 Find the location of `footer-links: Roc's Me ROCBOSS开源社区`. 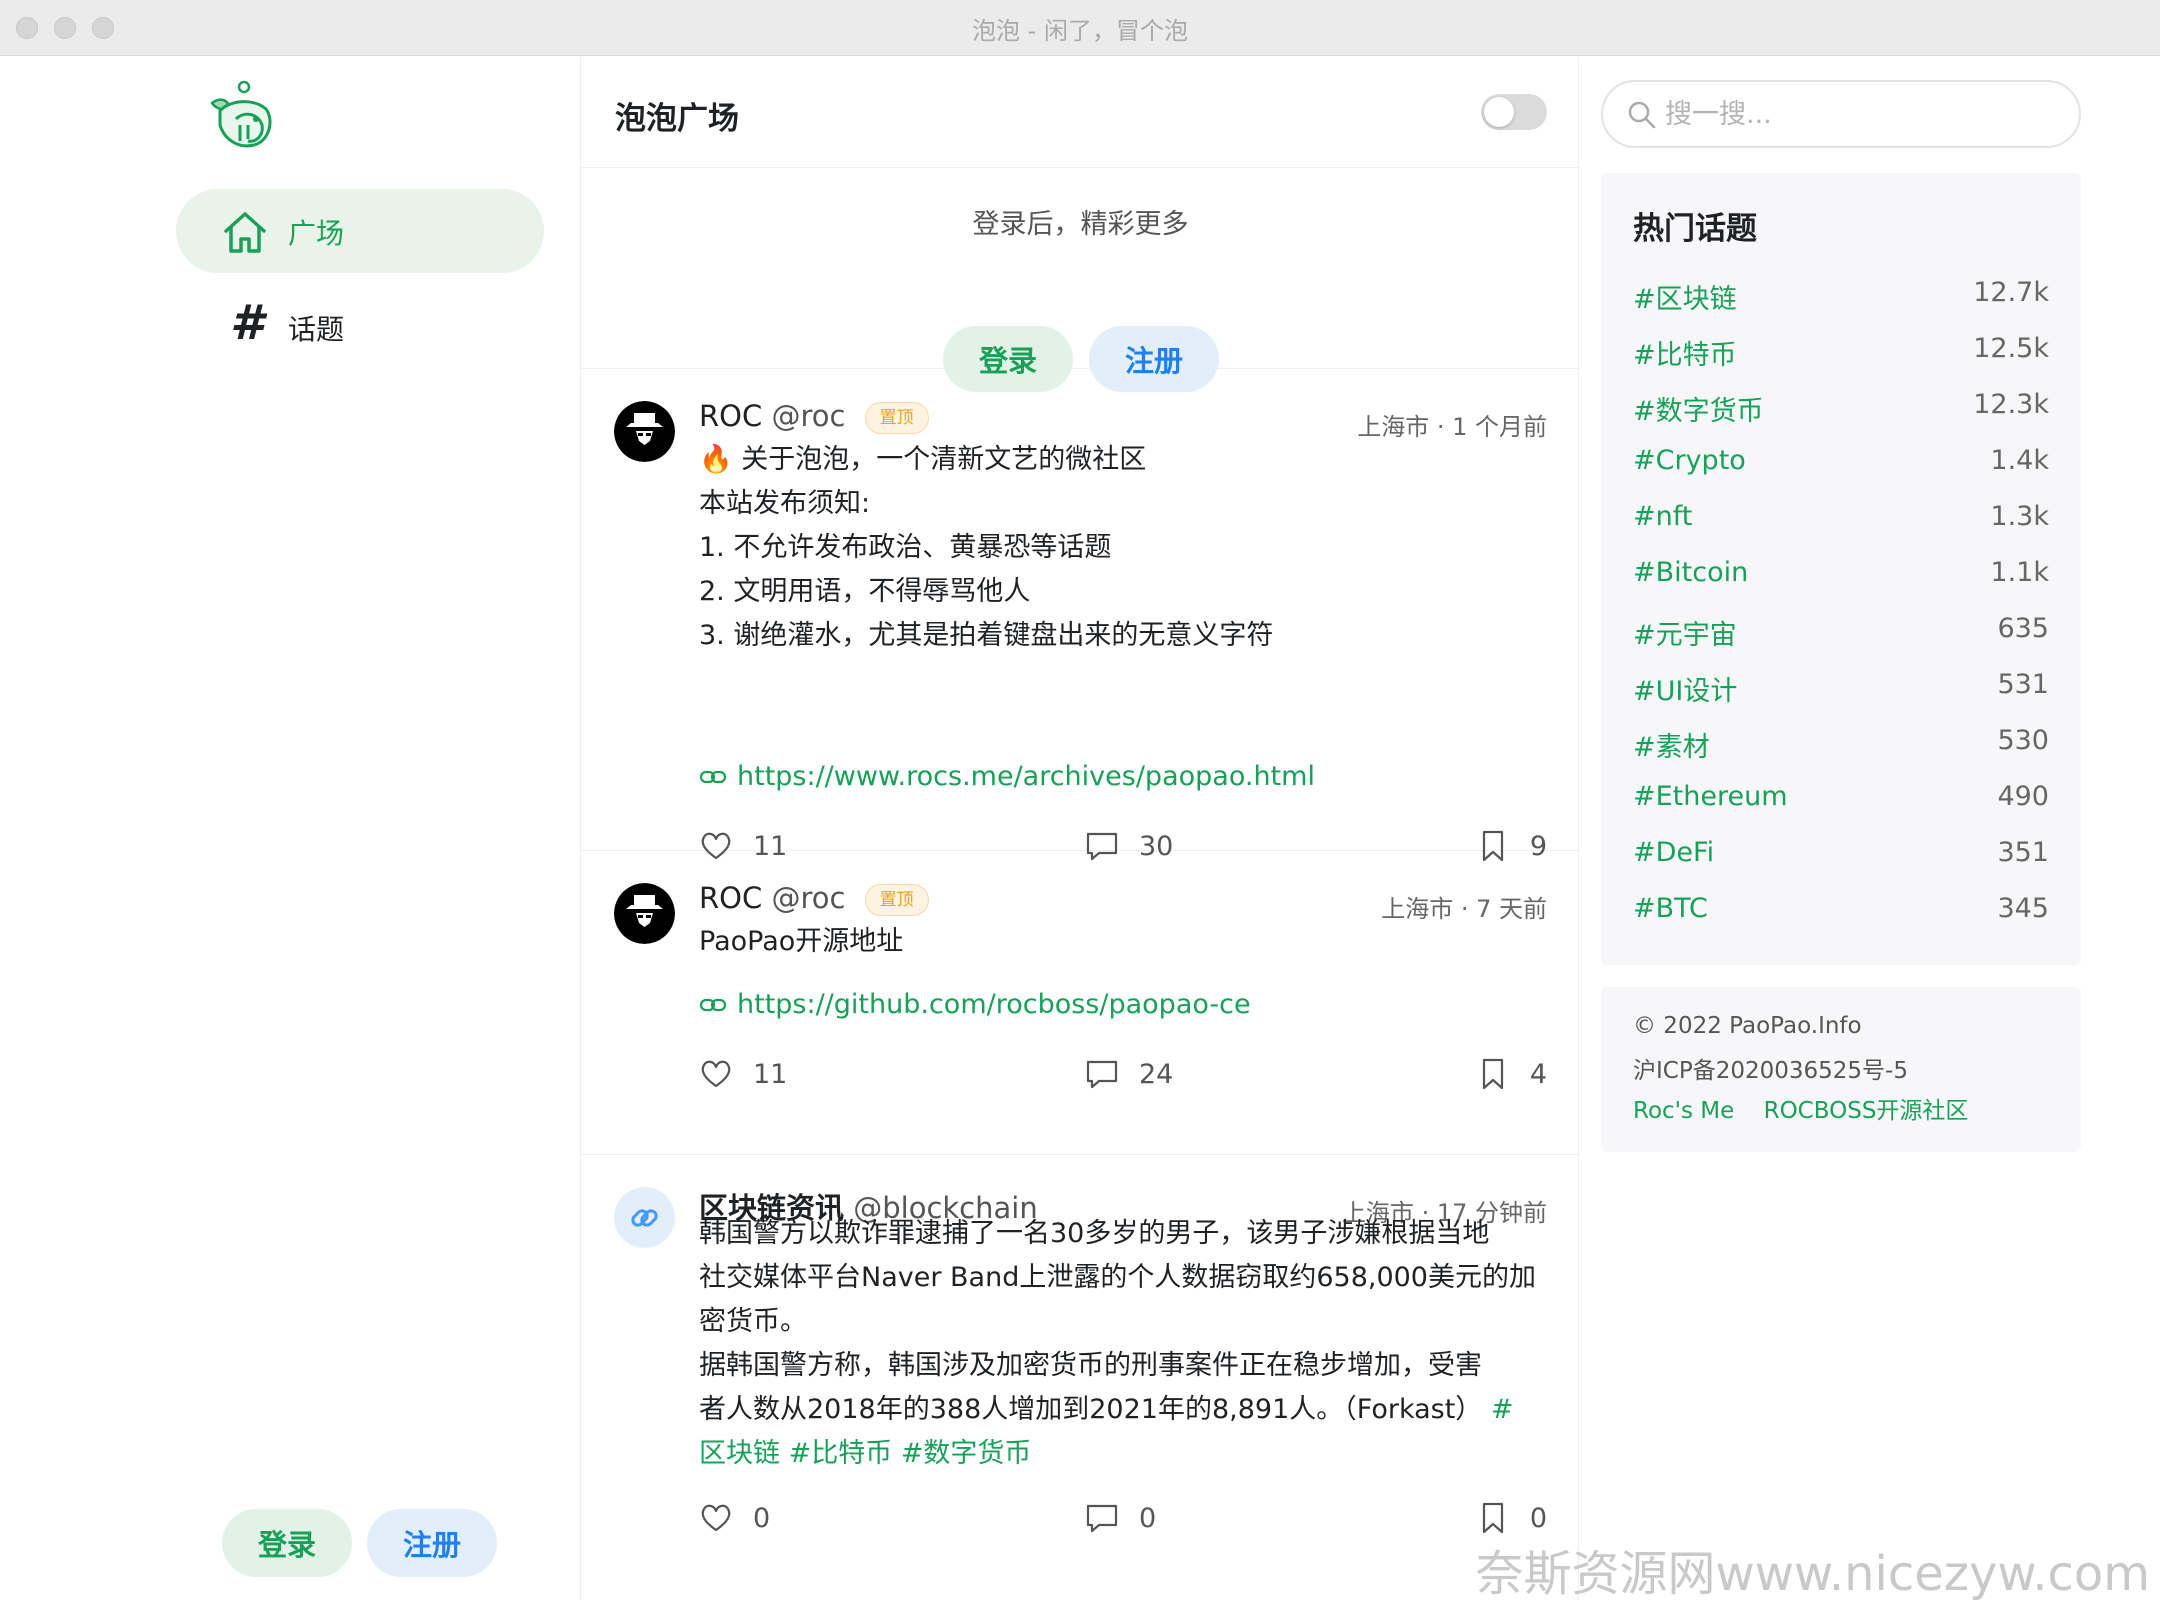

footer-links: Roc's Me ROCBOSS开源社区 is located at coordinates (1811, 1108).